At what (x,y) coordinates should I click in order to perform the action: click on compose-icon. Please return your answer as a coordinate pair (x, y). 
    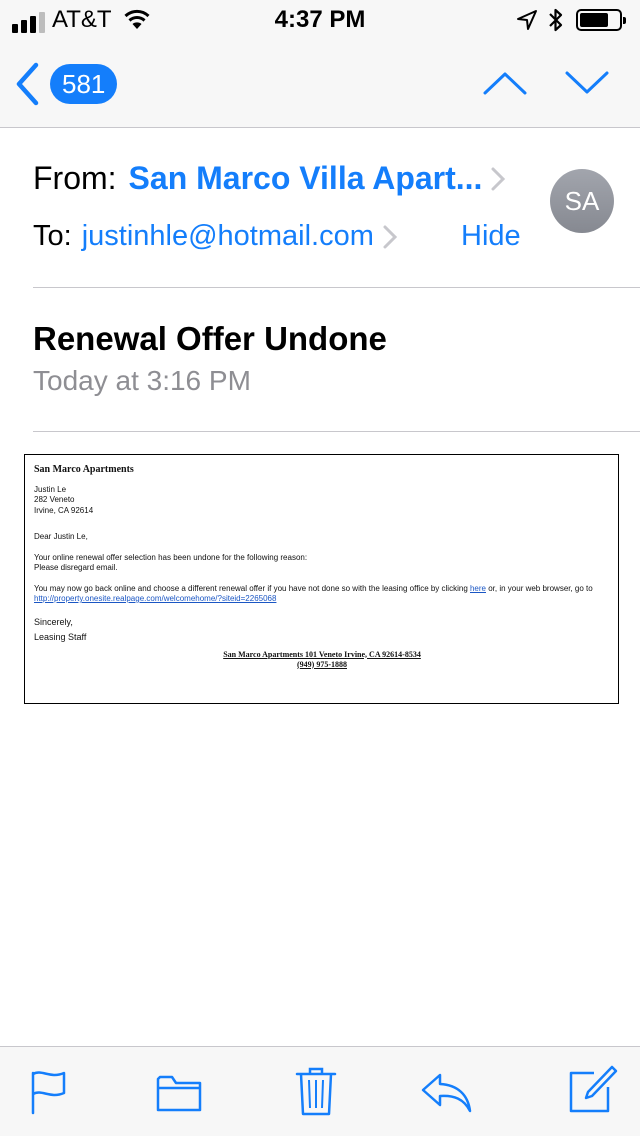
    Looking at the image, I should click on (593, 1089).